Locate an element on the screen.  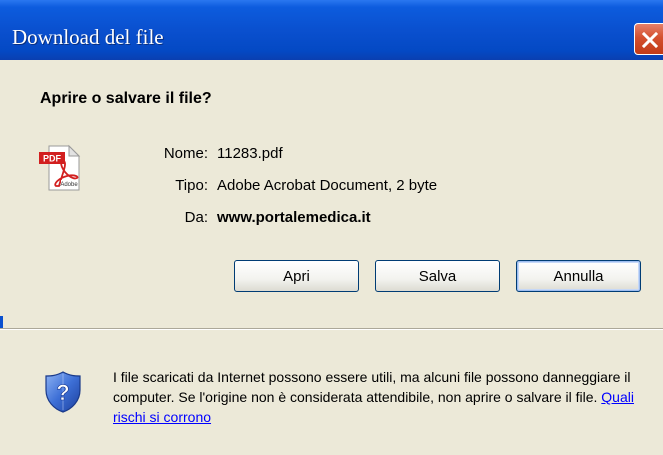
file-source-value: www.portalemedica.it is located at coordinates (294, 217).